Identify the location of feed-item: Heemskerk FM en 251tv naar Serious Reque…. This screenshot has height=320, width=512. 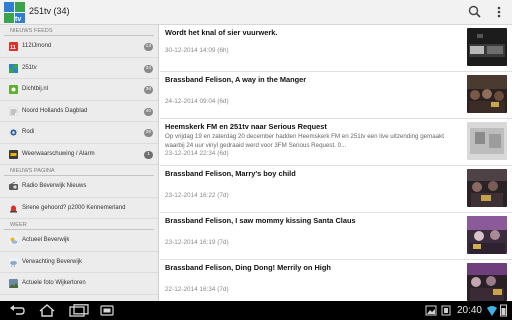
(336, 142).